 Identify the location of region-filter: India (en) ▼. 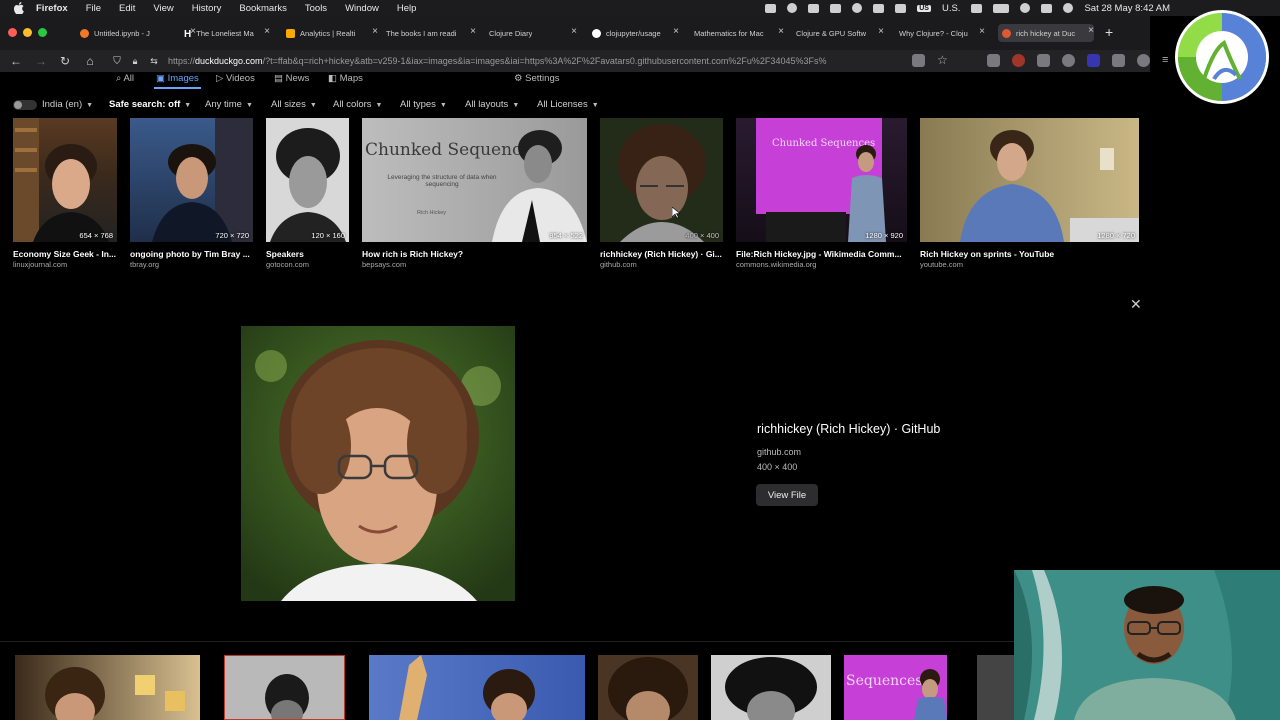
(67, 104).